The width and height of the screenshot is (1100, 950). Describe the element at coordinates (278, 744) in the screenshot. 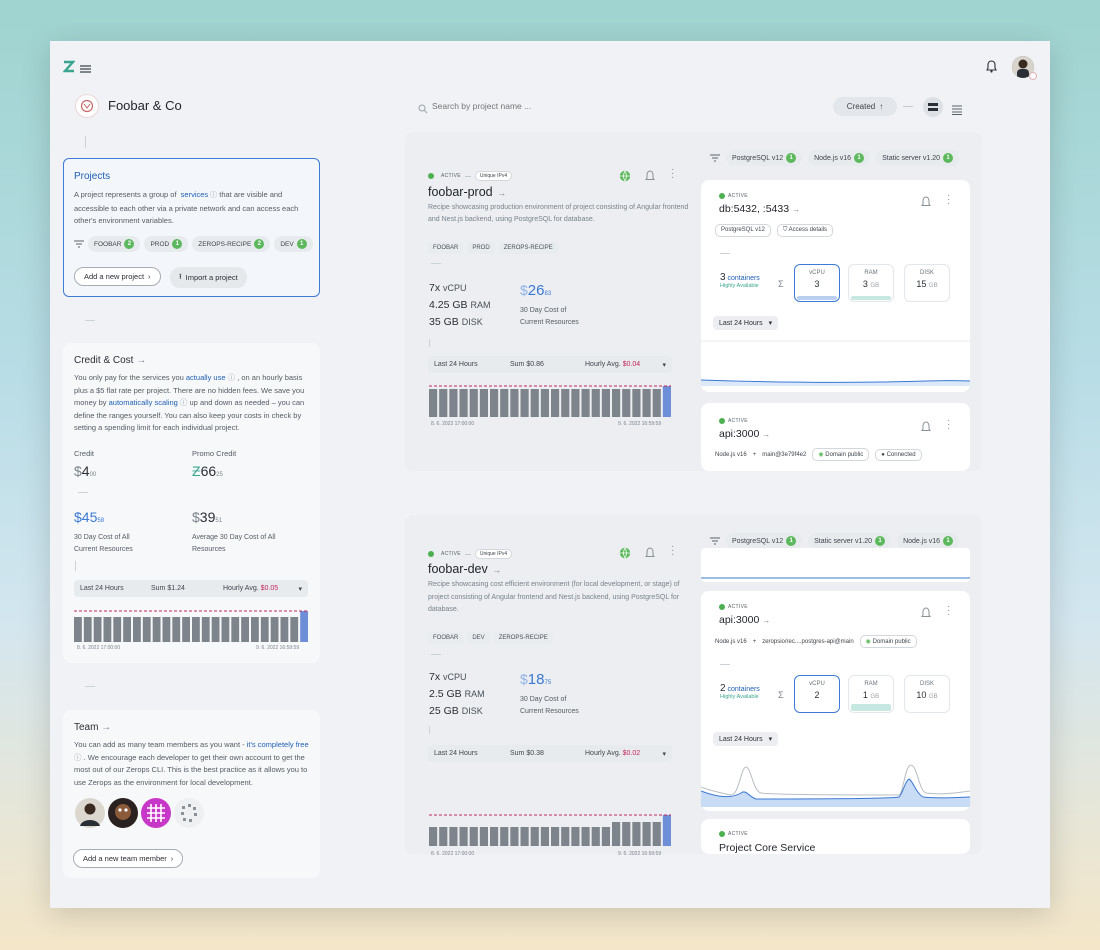

I see `free-link: it's completely free` at that location.